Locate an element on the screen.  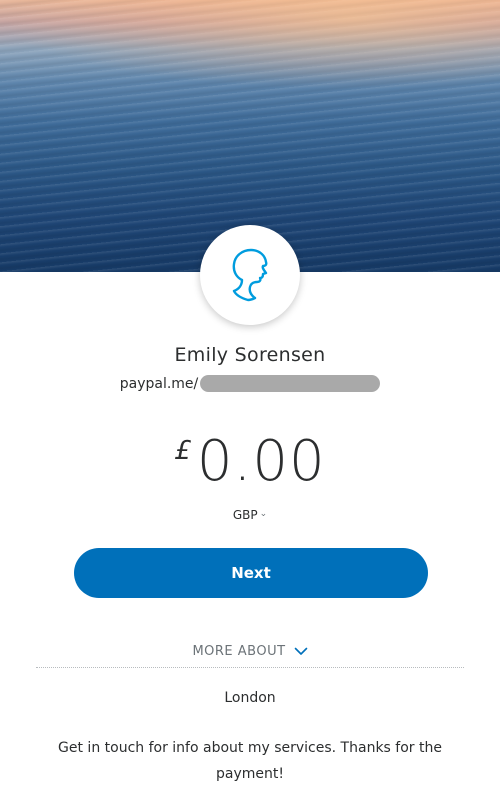
cover-sunset-glow is located at coordinates (250, 45).